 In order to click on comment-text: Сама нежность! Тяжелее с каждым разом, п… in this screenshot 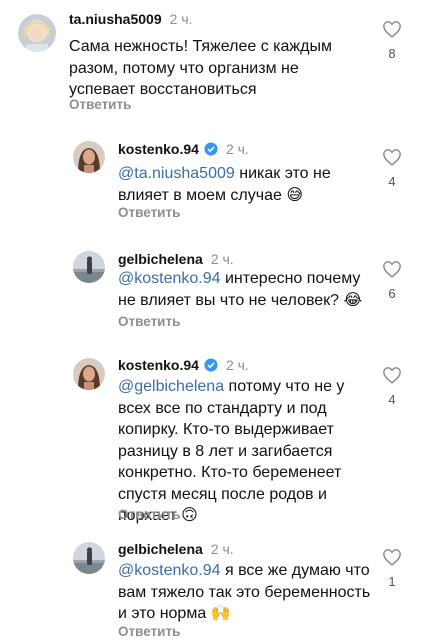, I will do `click(219, 68)`.